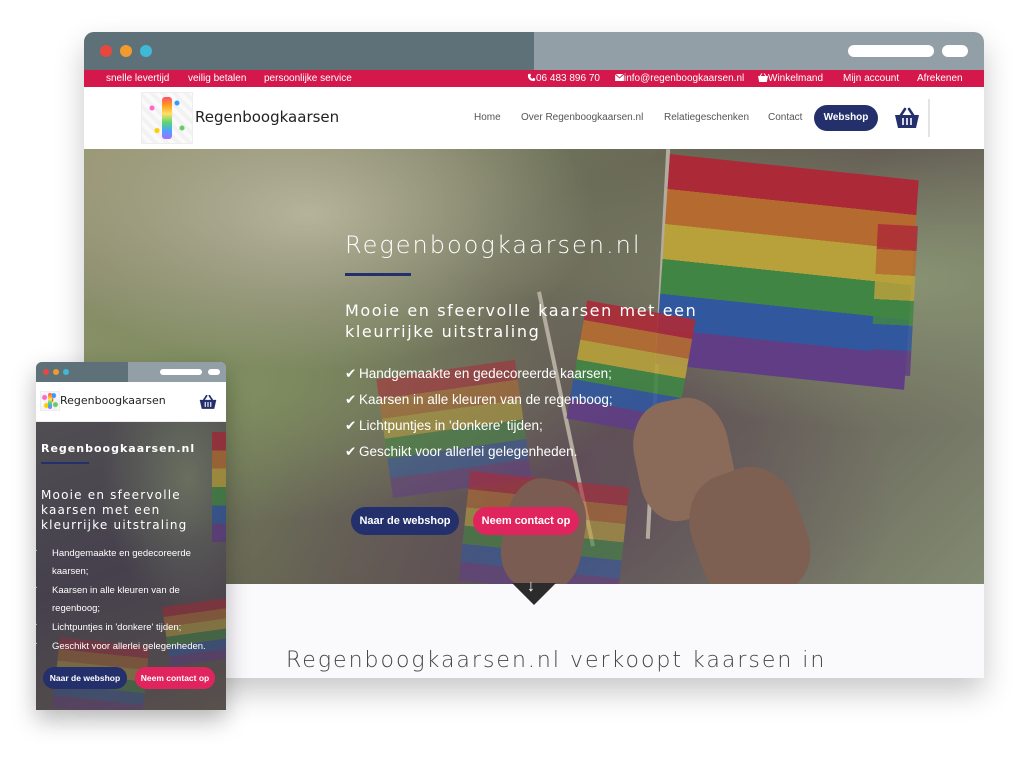  What do you see at coordinates (217, 78) in the screenshot?
I see `usp-secure-payment: veilig betalen` at bounding box center [217, 78].